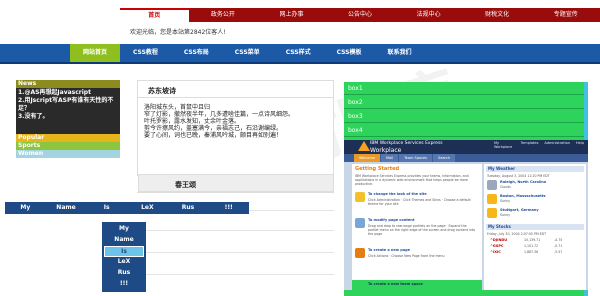  What do you see at coordinates (300, 63) in the screenshot?
I see `blue-nav-edge` at bounding box center [300, 63].